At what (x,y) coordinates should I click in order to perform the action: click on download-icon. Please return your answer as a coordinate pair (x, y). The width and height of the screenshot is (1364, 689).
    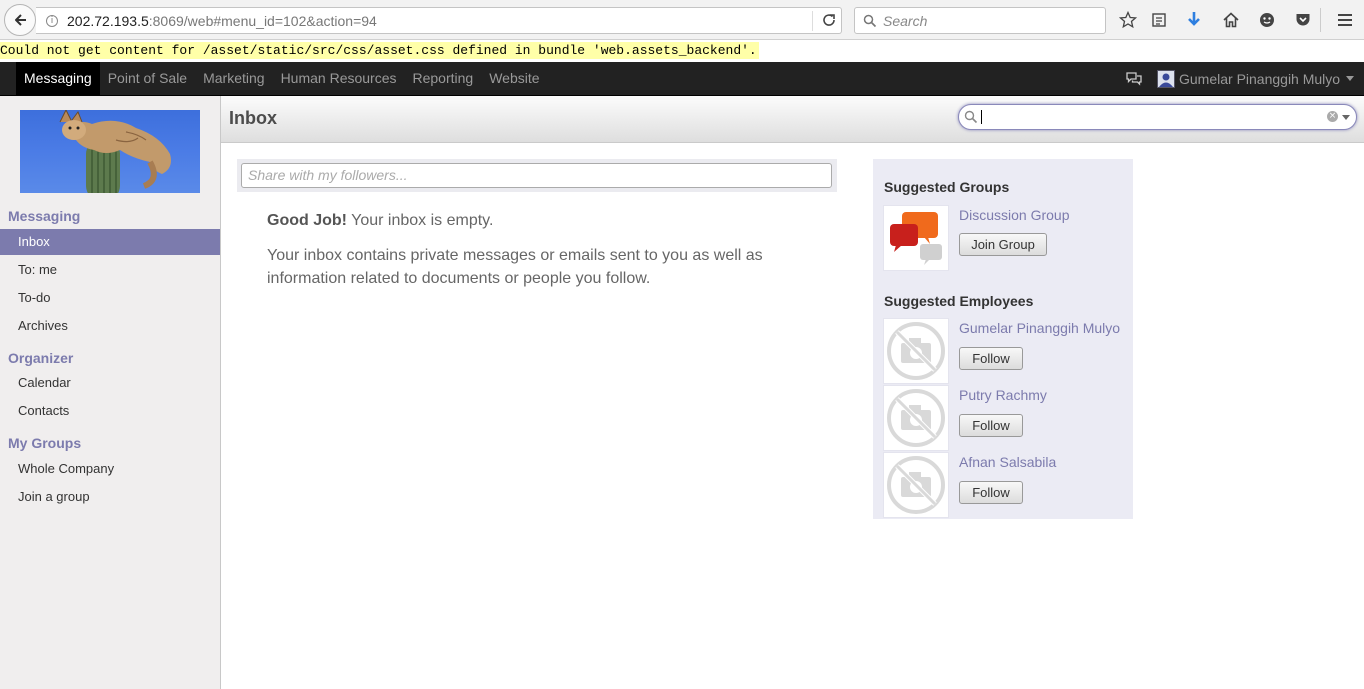
    Looking at the image, I should click on (1194, 20).